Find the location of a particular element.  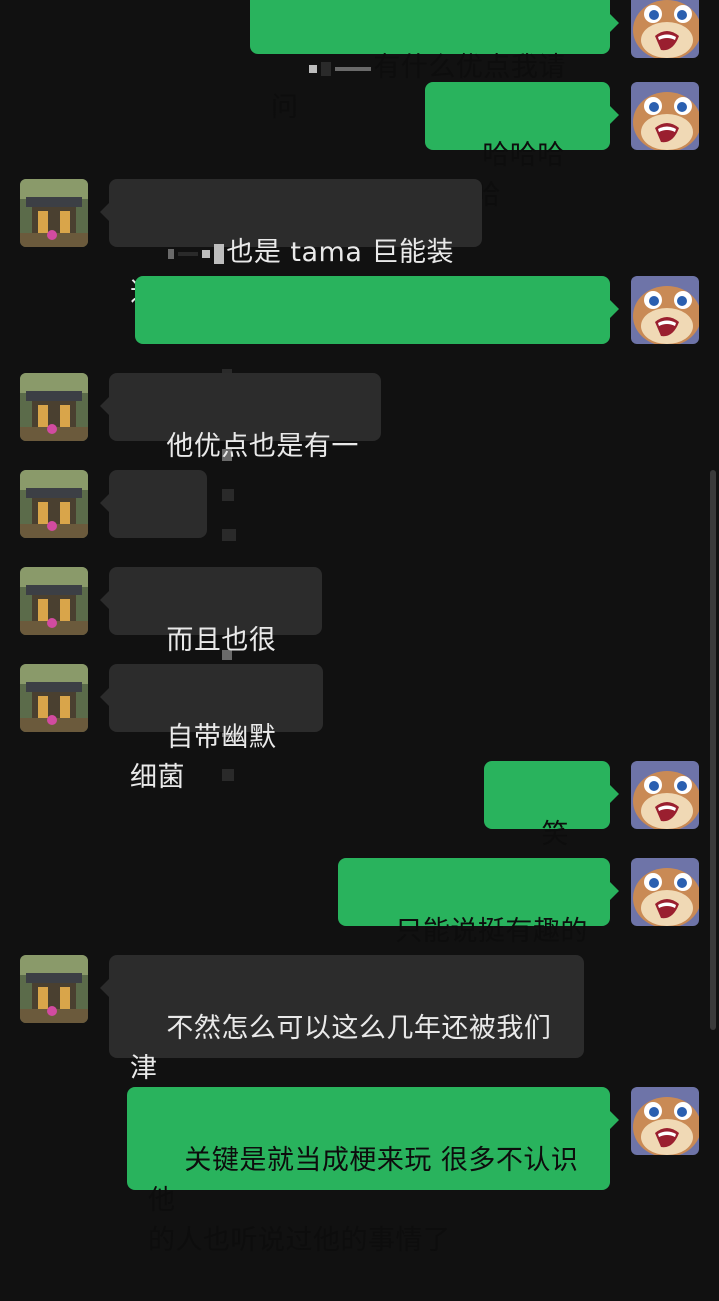

message-bubble: 有什么优点我请问 is located at coordinates (434, 61).